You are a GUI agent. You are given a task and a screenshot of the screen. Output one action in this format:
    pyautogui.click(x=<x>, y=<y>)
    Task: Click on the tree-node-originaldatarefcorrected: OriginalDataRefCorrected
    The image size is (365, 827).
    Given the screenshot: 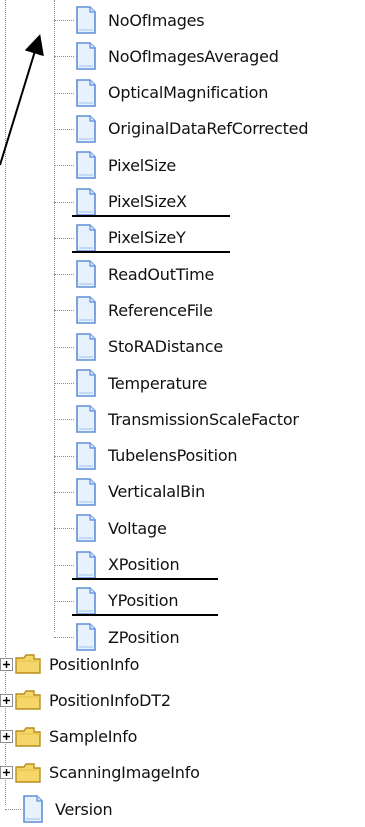 What is the action you would take?
    pyautogui.click(x=181, y=129)
    